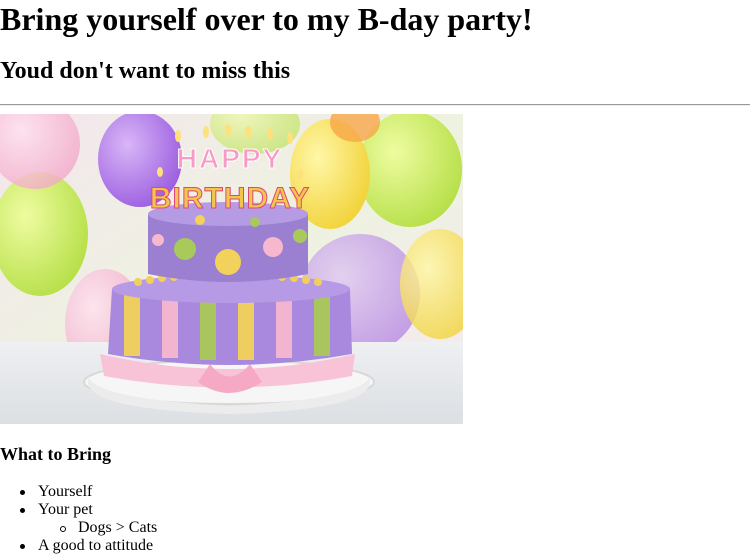 Image resolution: width=750 pixels, height=558 pixels. I want to click on list-title: What to Bring, so click(56, 454).